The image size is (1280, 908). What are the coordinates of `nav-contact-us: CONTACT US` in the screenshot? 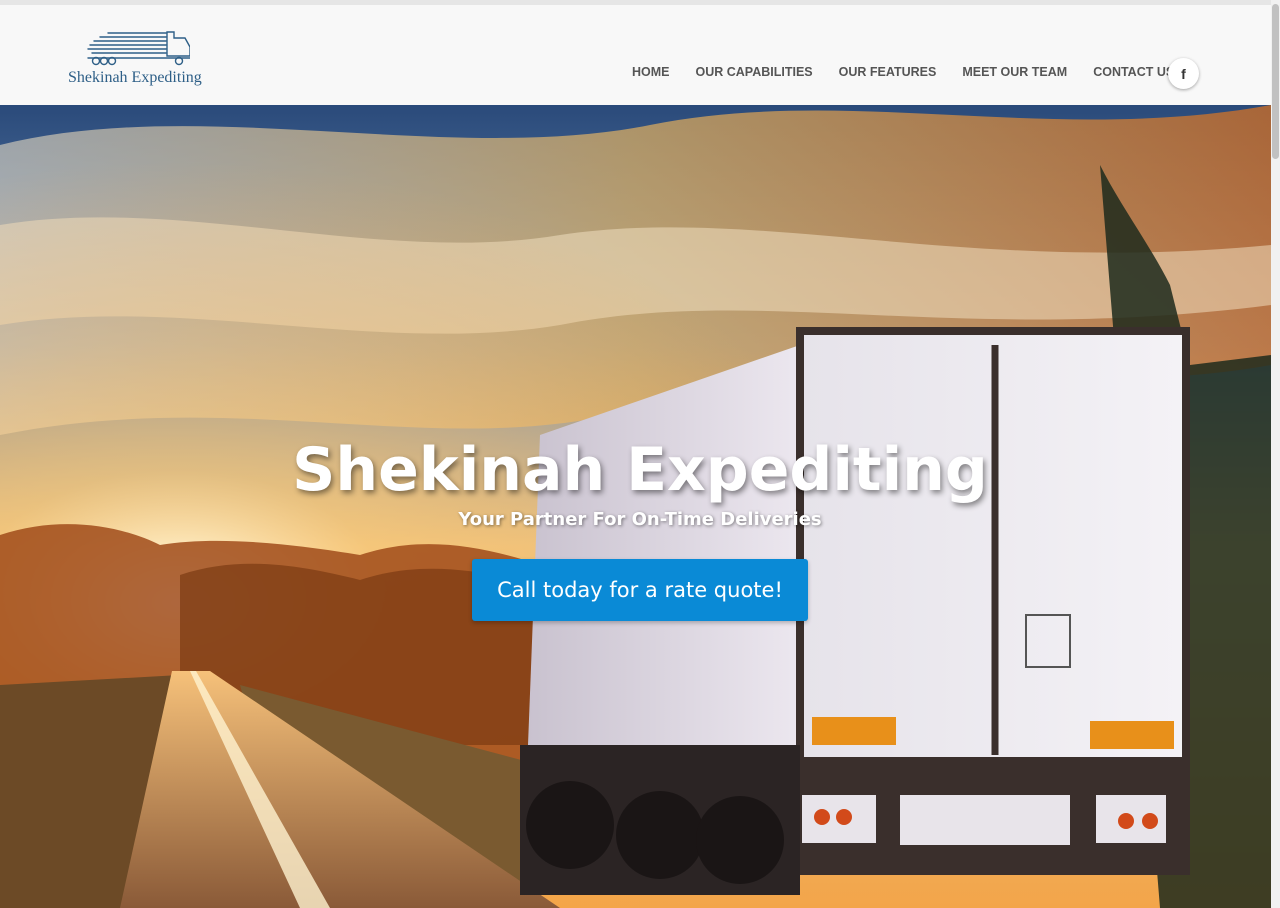 It's located at (1133, 72).